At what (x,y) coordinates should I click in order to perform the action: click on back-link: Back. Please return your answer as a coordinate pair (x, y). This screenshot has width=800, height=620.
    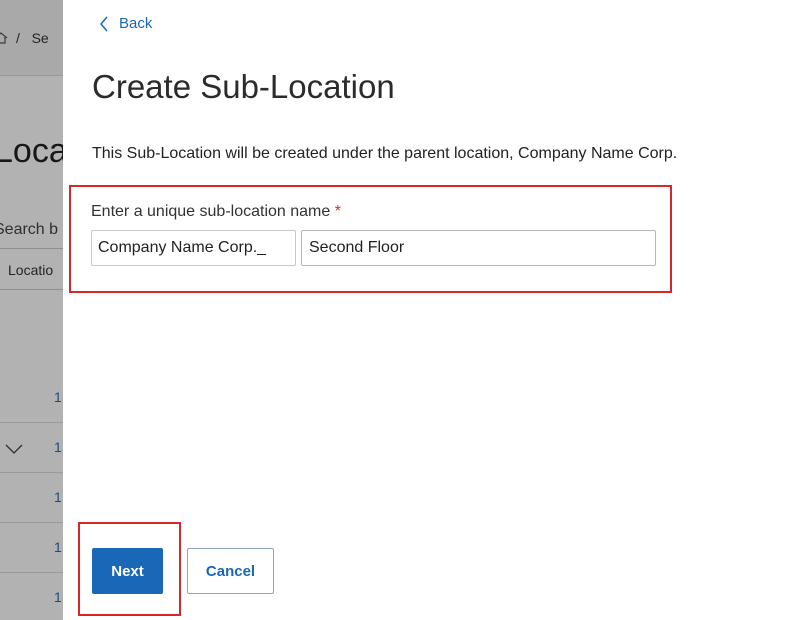
    Looking at the image, I should click on (125, 23).